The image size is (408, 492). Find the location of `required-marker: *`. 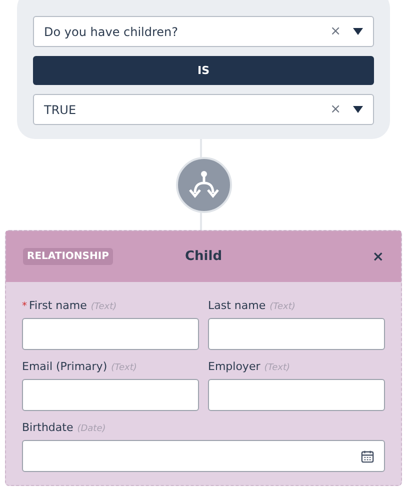

required-marker: * is located at coordinates (24, 306).